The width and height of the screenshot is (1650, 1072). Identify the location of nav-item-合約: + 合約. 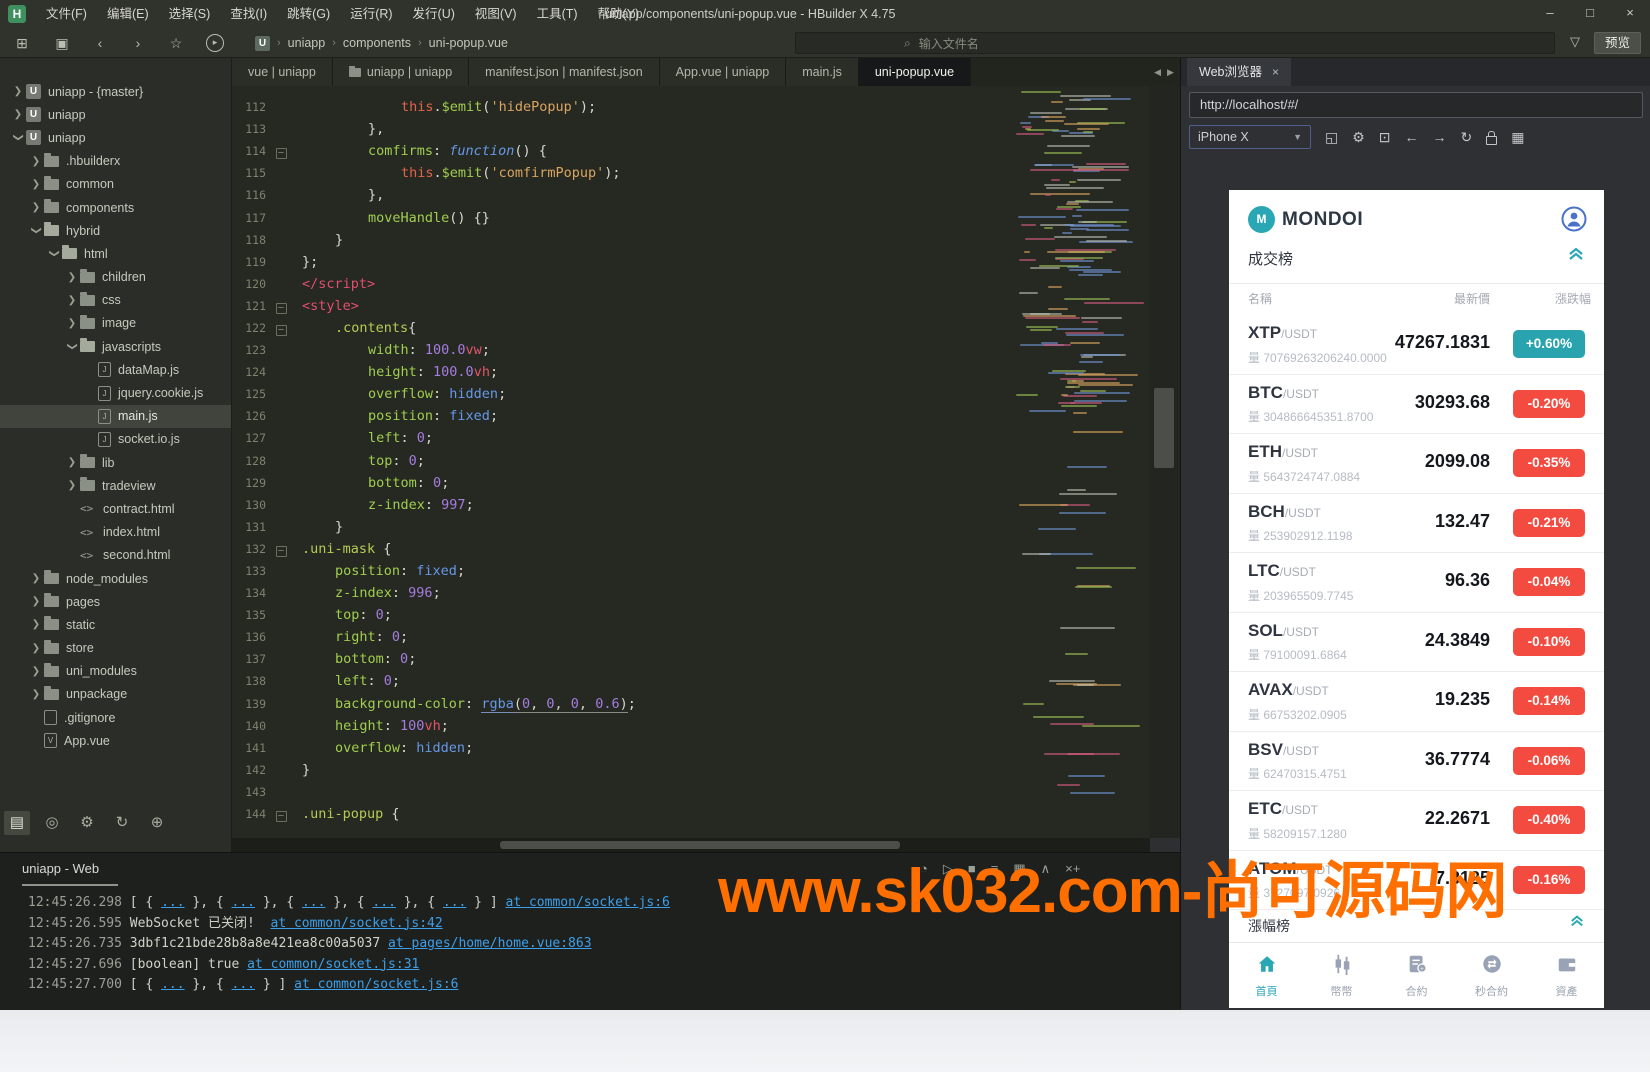
(1416, 975).